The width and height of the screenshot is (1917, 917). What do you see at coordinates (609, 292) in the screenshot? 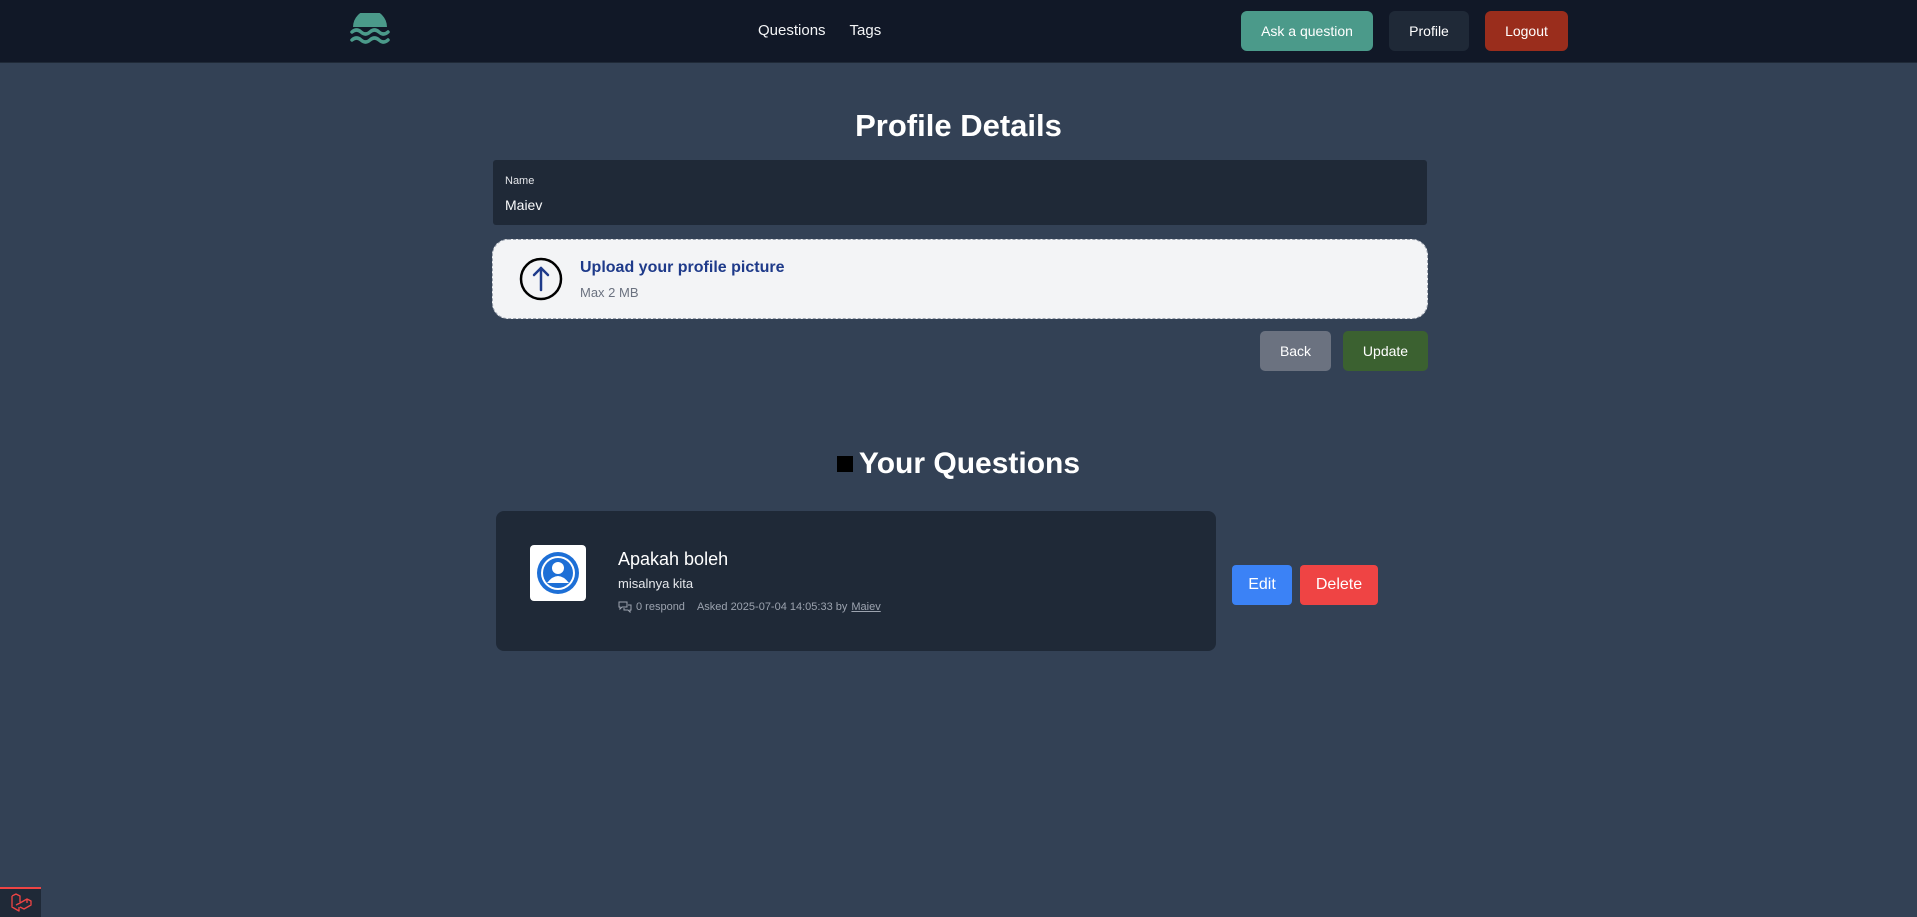
I see `upload-size-limit: Max 2 MB` at bounding box center [609, 292].